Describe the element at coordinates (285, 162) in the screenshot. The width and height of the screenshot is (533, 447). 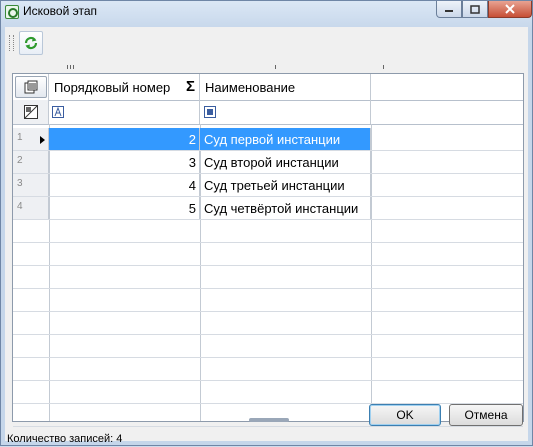
I see `row-name-cell: Суд второй инстанции` at that location.